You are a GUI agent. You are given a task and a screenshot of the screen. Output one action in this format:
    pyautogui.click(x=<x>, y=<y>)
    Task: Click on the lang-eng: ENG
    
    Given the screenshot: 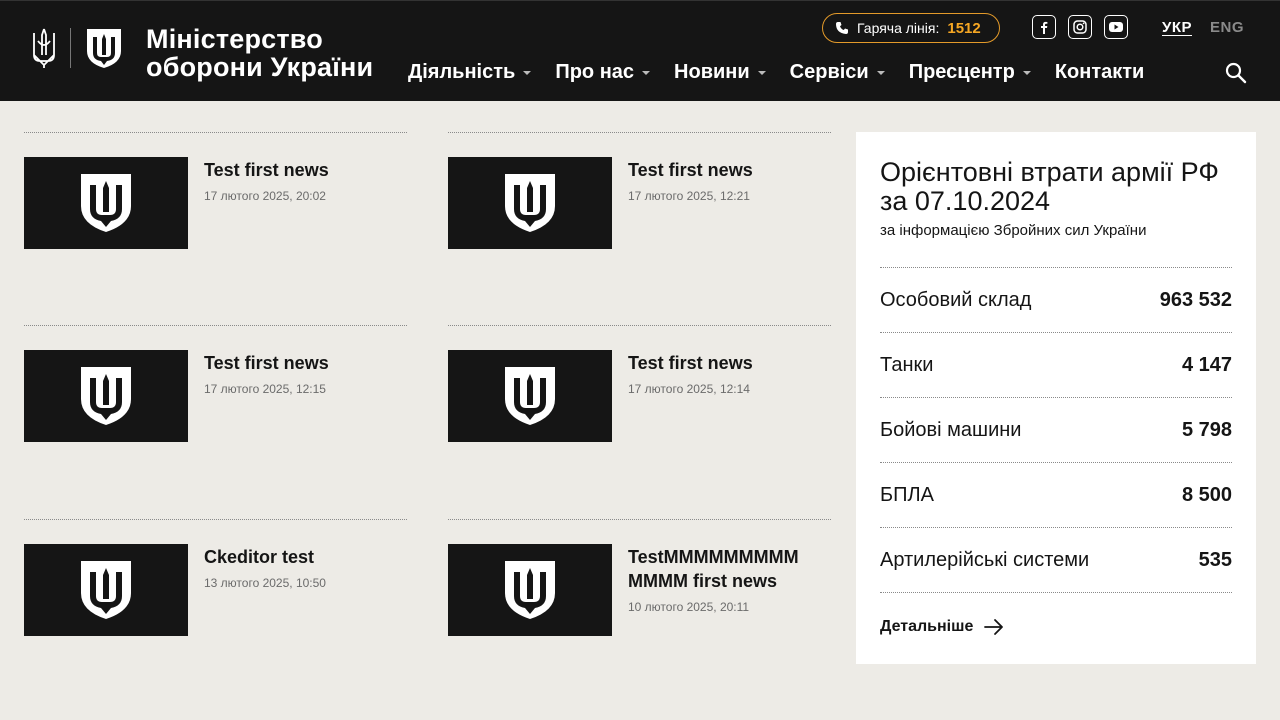 What is the action you would take?
    pyautogui.click(x=1227, y=27)
    